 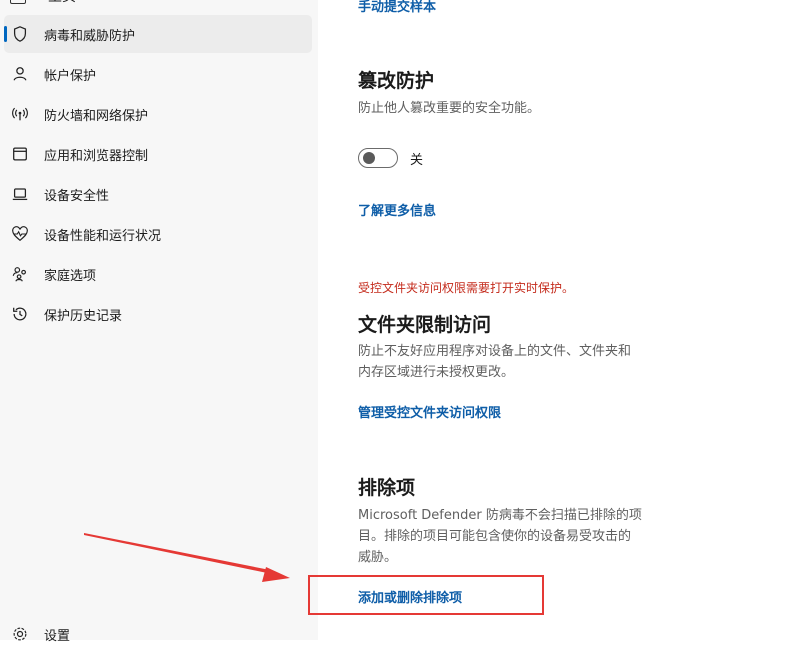 I want to click on sidebar-item-label: 设备性能和运行状况, so click(x=103, y=236).